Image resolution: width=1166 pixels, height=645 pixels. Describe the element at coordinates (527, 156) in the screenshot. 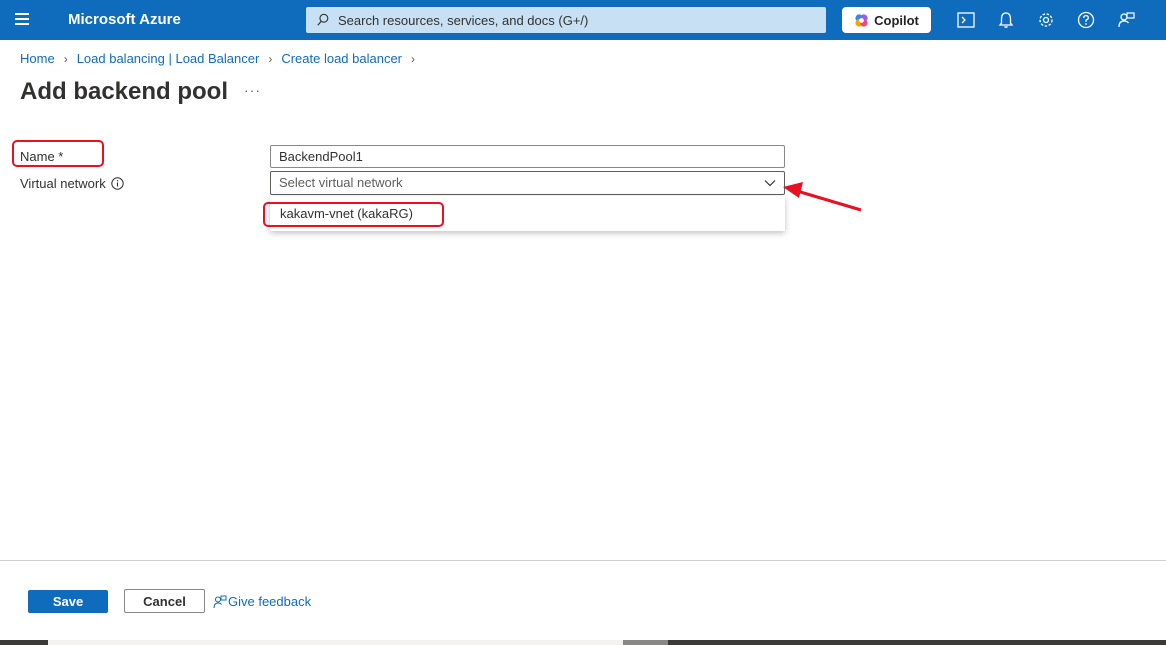

I see `name-field: BackendPool1` at that location.